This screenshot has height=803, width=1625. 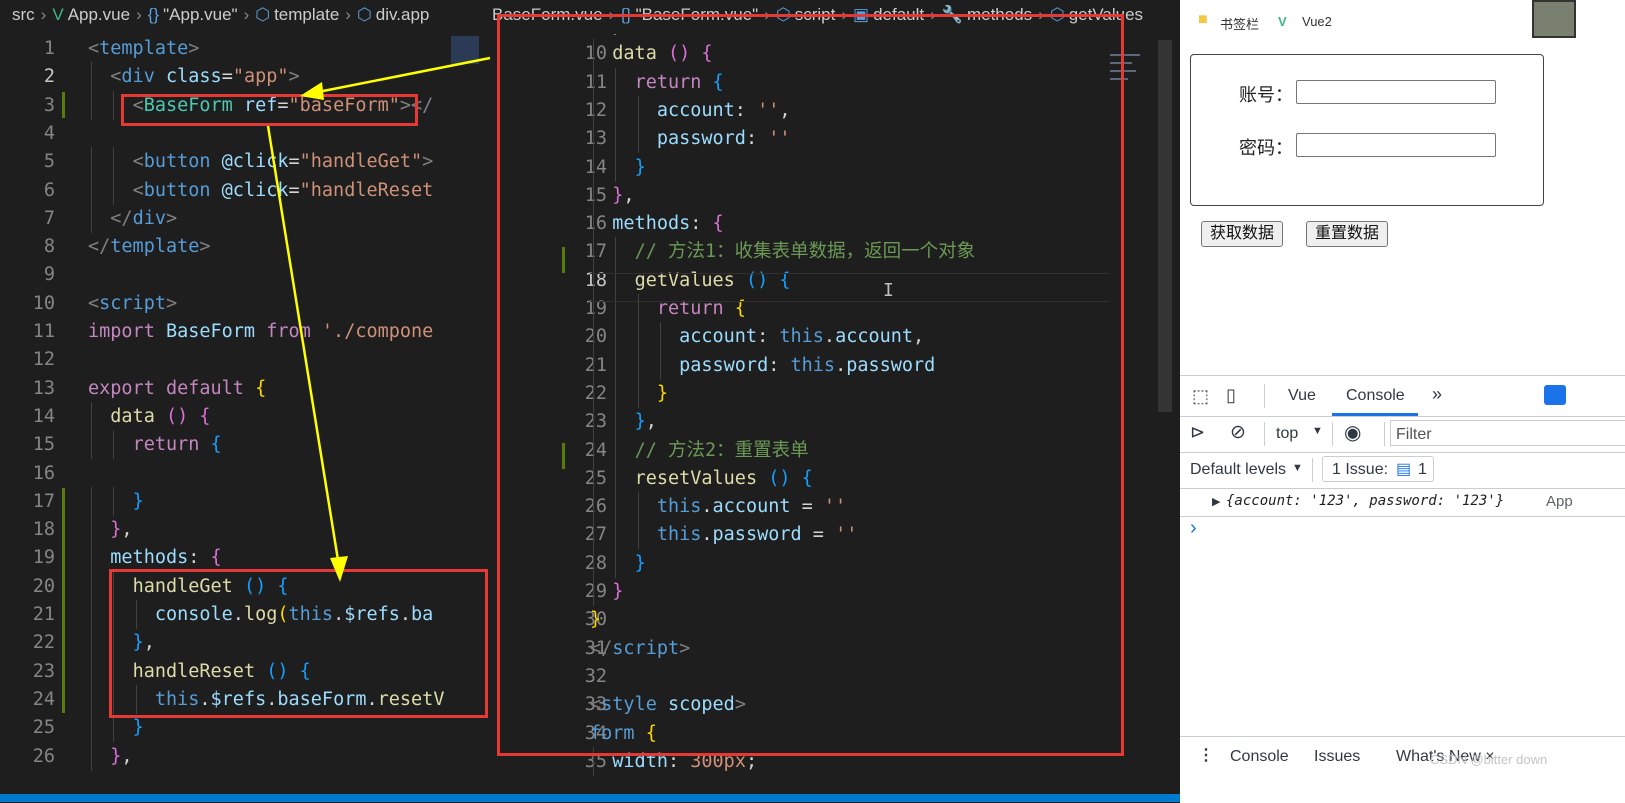 What do you see at coordinates (1489, 759) in the screenshot?
I see `watermark: CSDN @bitter down` at bounding box center [1489, 759].